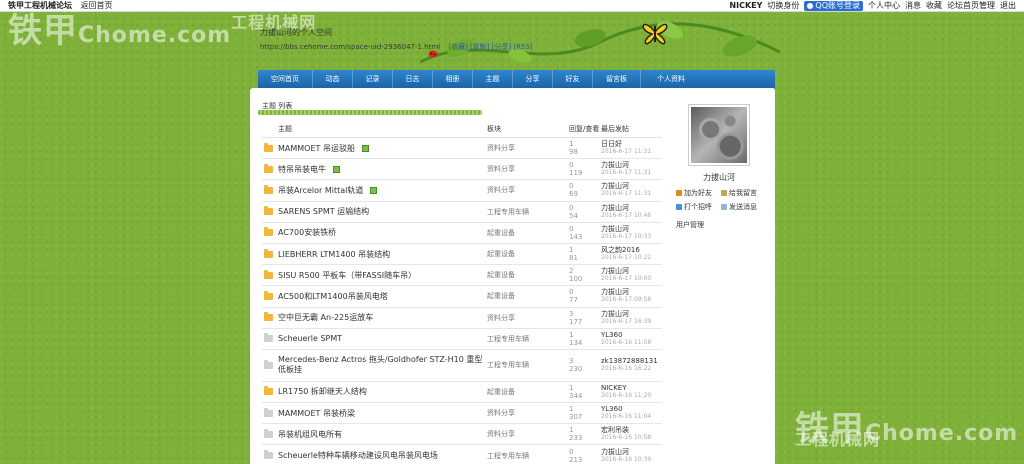 The width and height of the screenshot is (1024, 464). What do you see at coordinates (631, 430) in the screenshot?
I see `last-poster-link: 宏利吊装` at bounding box center [631, 430].